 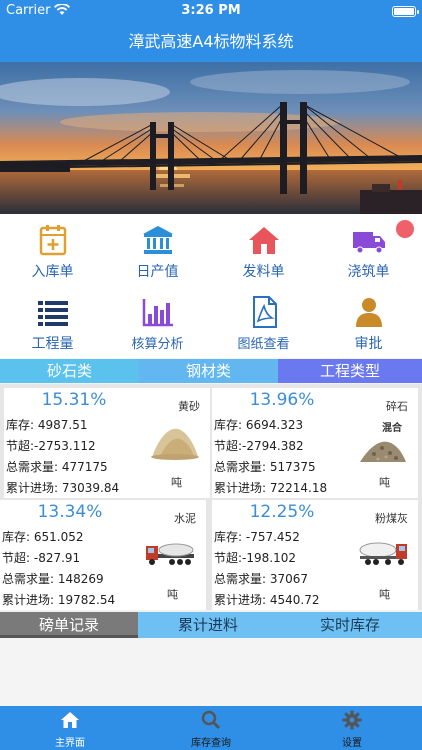 What do you see at coordinates (383, 451) in the screenshot?
I see `gravel-pile-image` at bounding box center [383, 451].